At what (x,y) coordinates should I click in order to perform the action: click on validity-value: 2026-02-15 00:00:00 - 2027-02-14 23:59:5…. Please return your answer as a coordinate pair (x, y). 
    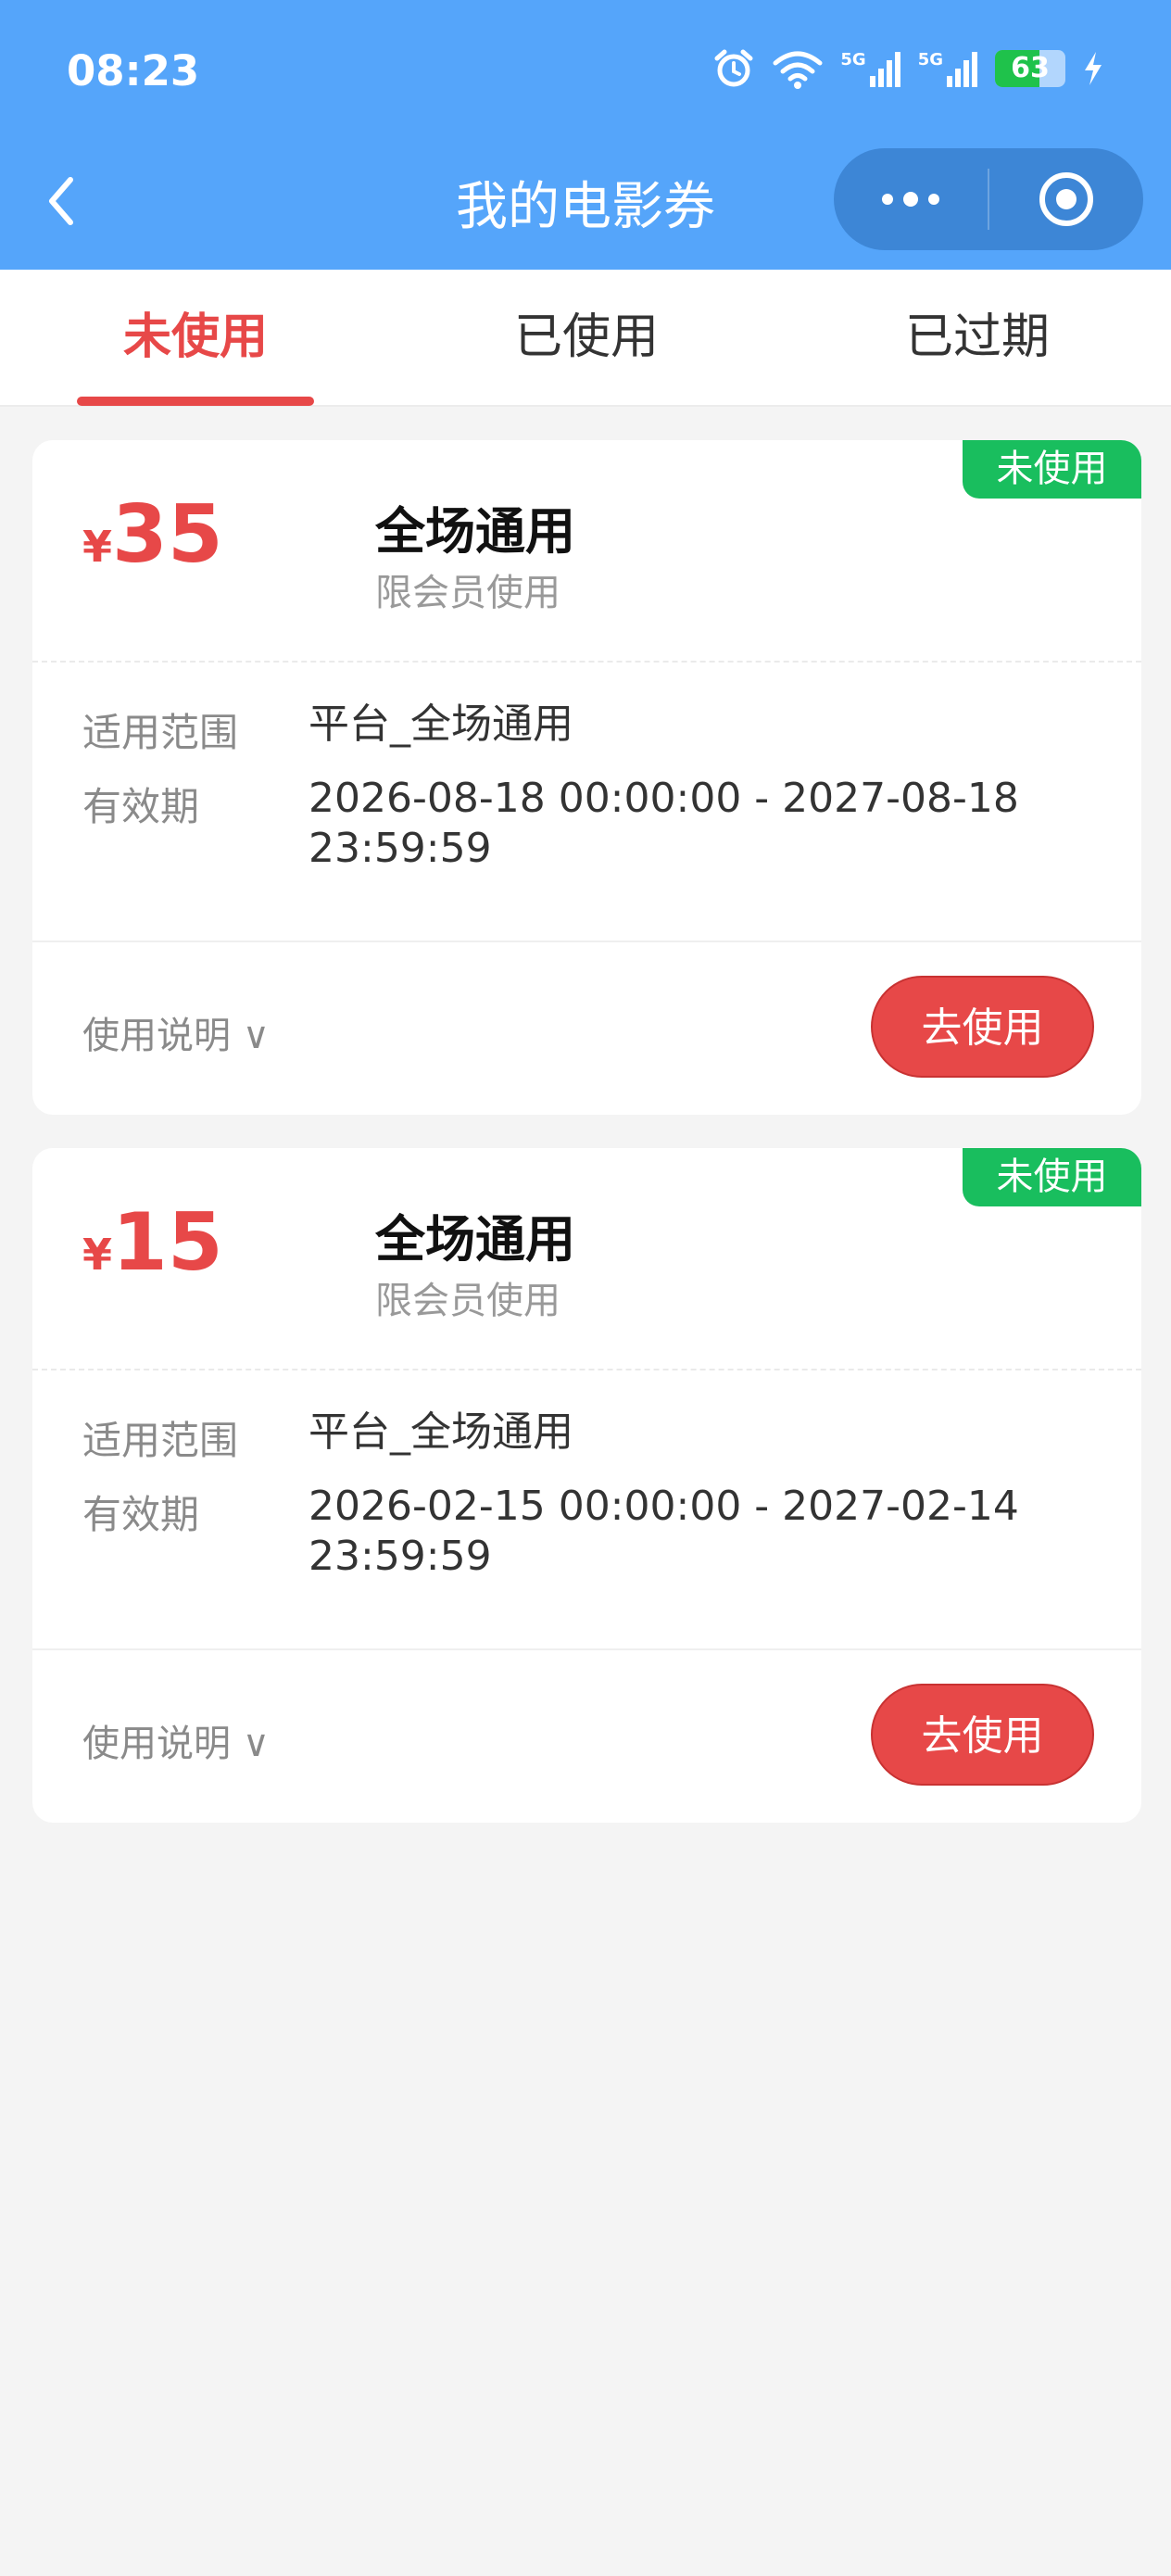
    Looking at the image, I should click on (664, 1532).